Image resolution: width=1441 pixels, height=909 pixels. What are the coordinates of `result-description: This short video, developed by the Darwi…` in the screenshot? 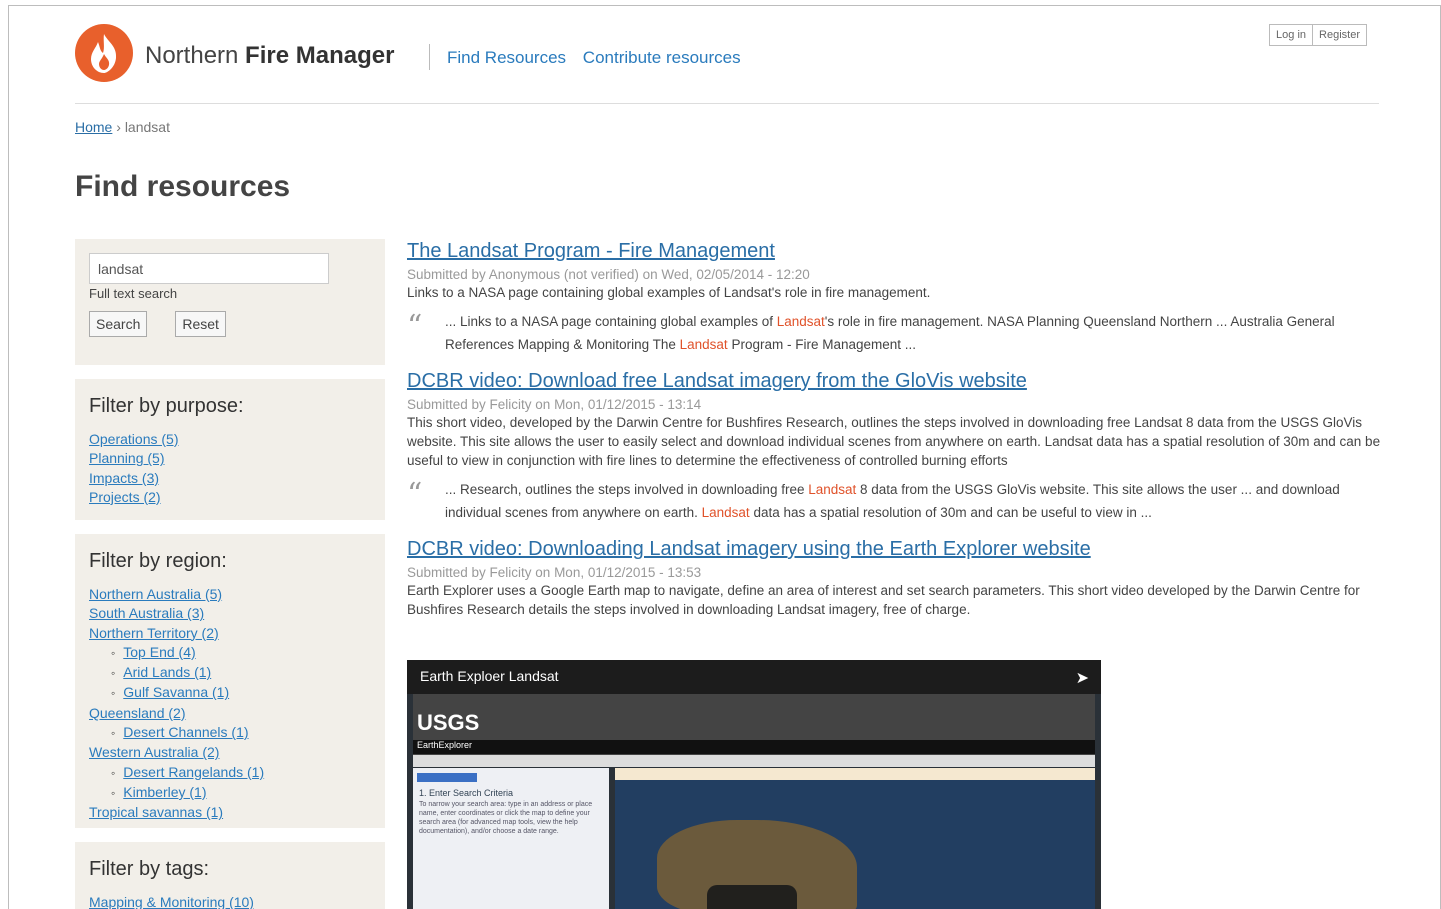 It's located at (894, 441).